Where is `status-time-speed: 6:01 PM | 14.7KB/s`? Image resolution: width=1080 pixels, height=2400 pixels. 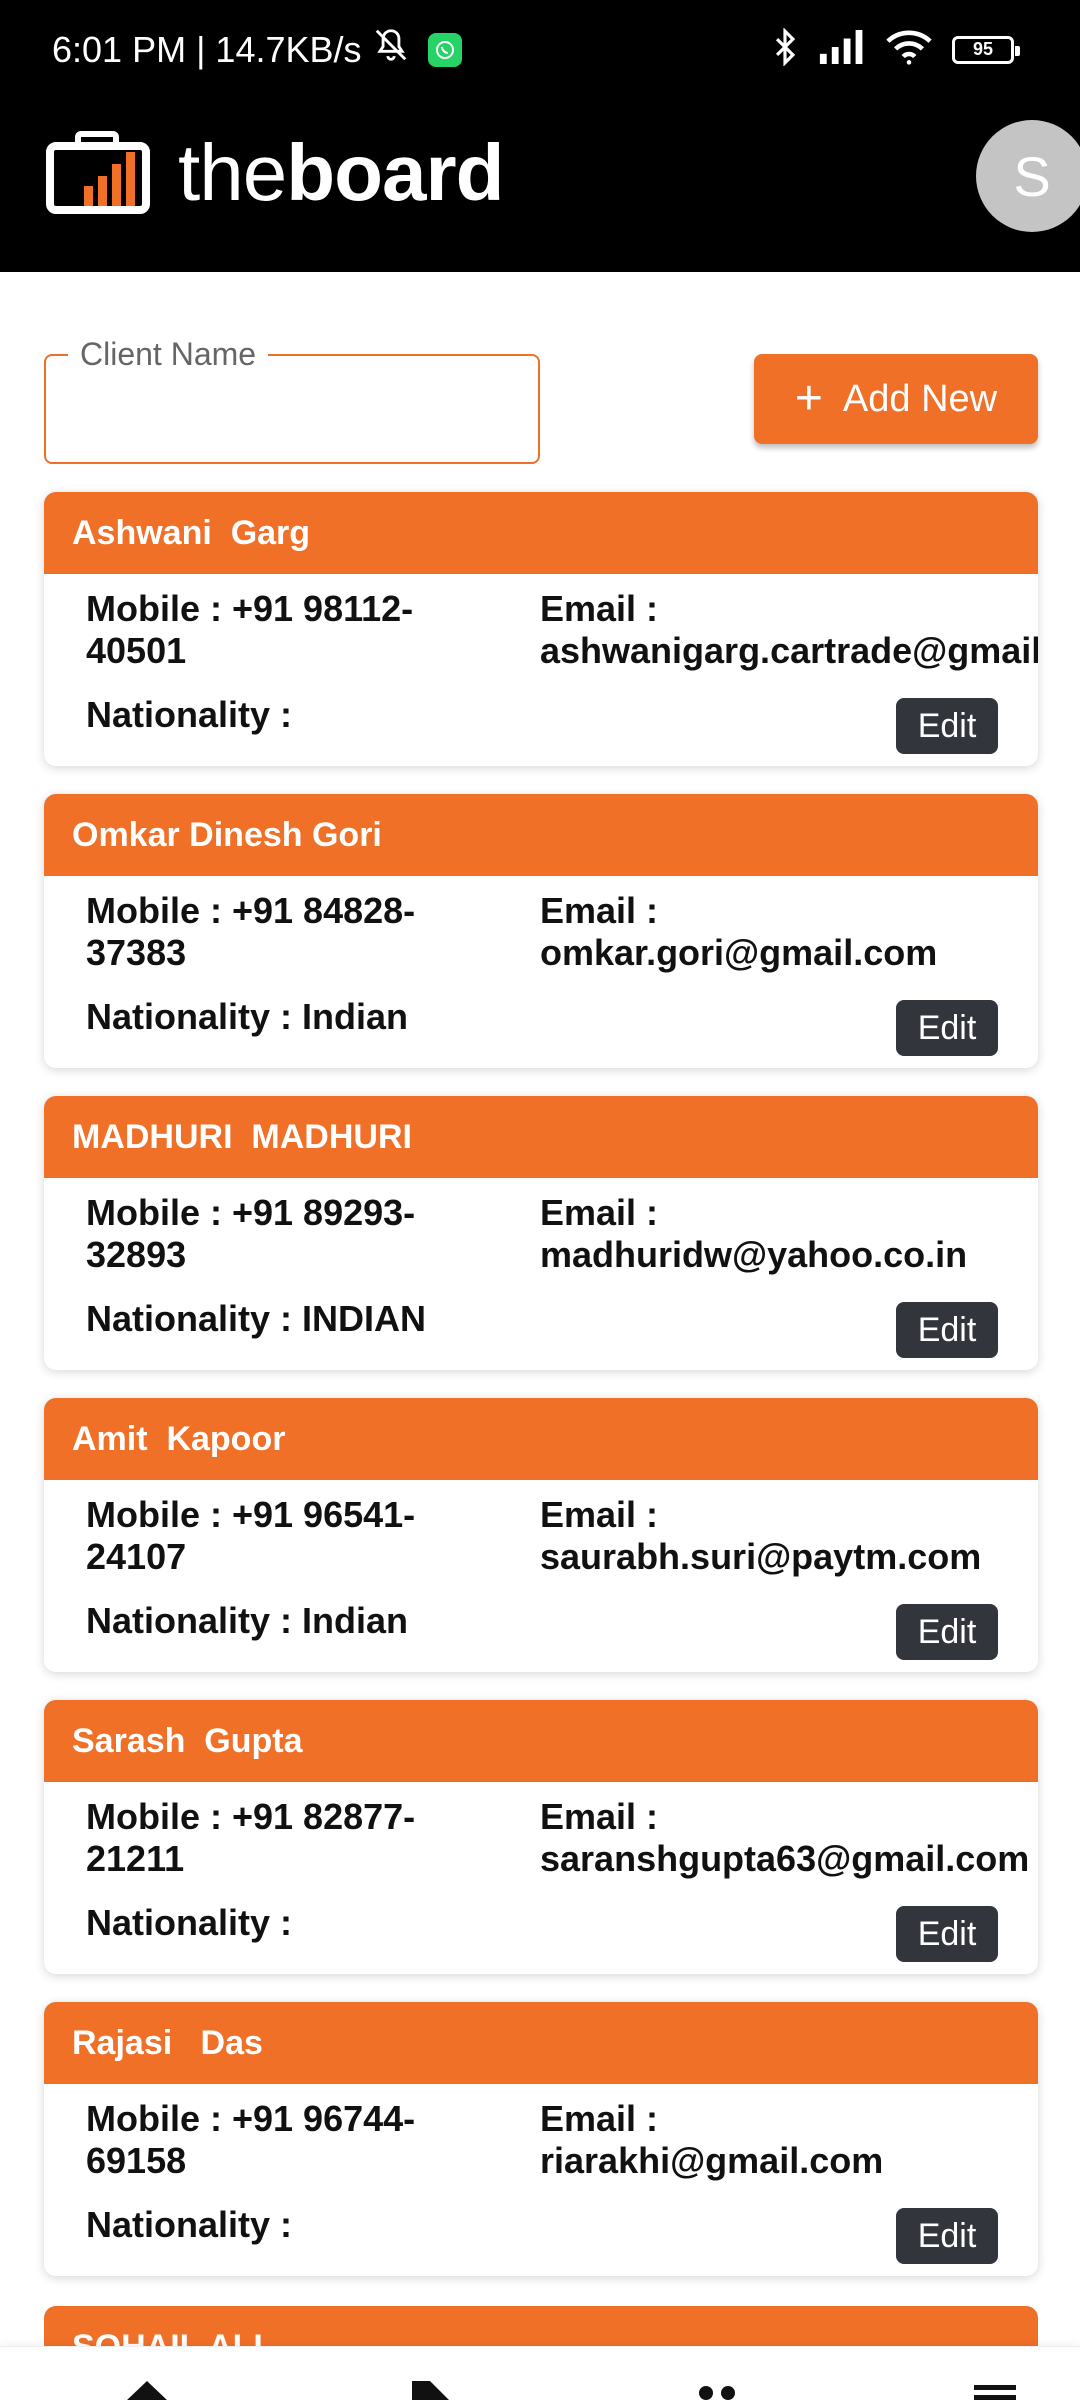
status-time-speed: 6:01 PM | 14.7KB/s is located at coordinates (207, 49).